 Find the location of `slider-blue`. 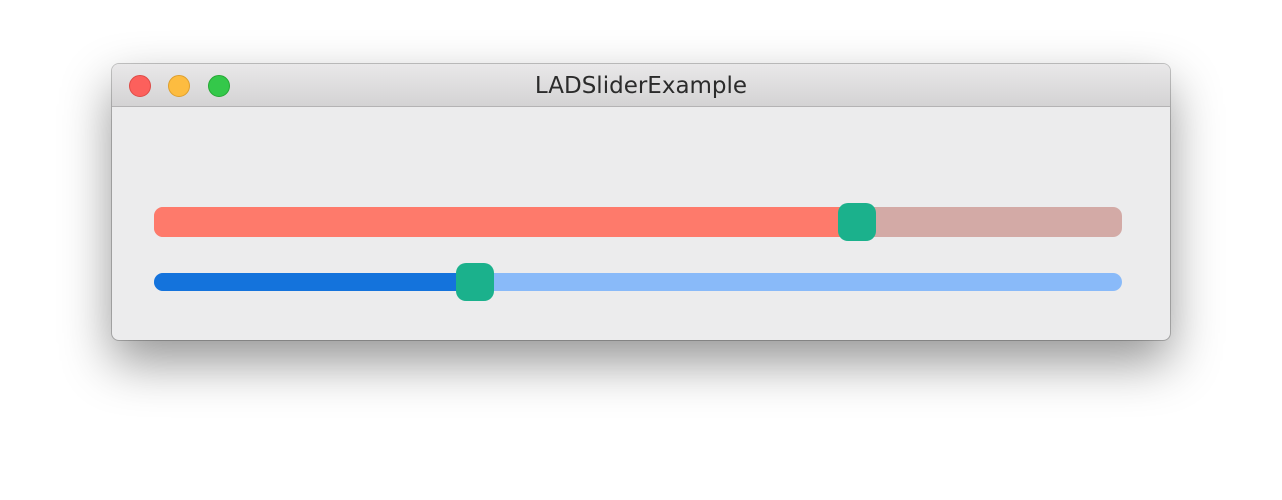

slider-blue is located at coordinates (638, 282).